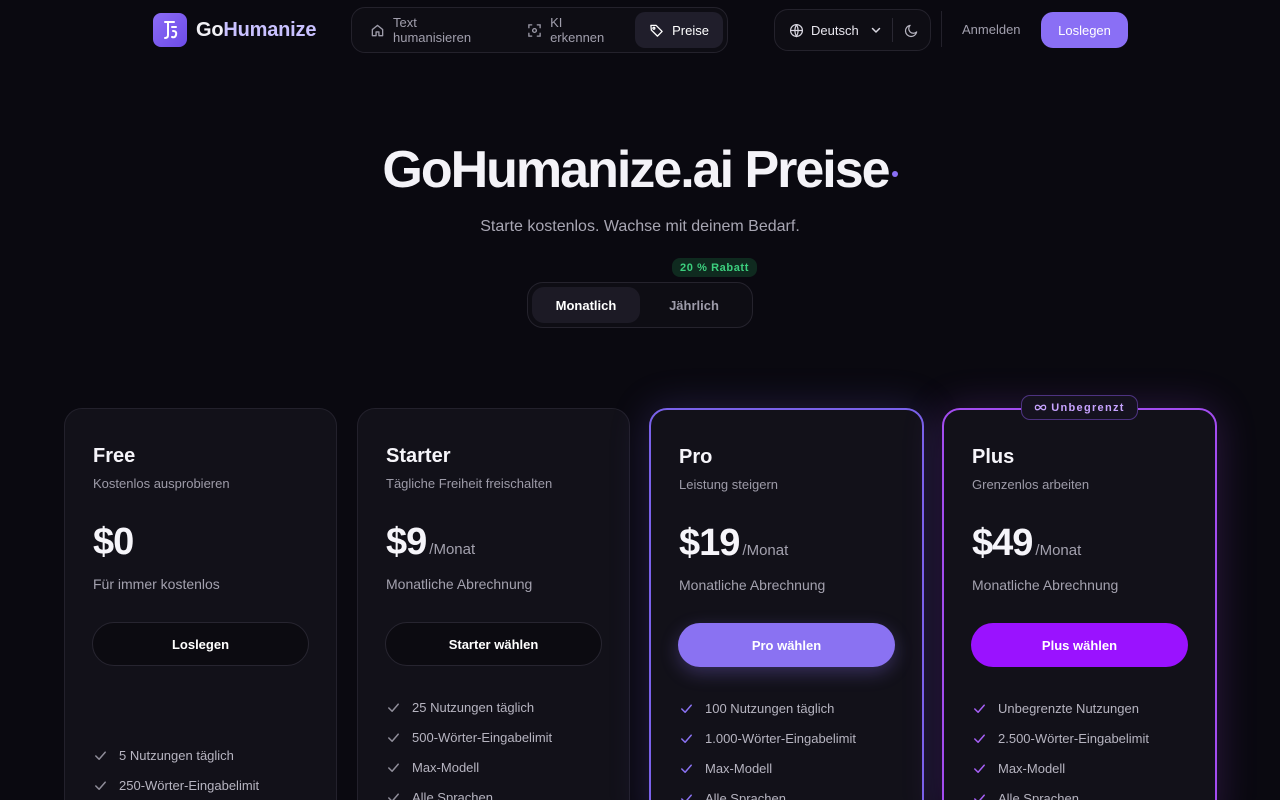 The image size is (1280, 800). What do you see at coordinates (796, 30) in the screenshot?
I see `globe-icon` at bounding box center [796, 30].